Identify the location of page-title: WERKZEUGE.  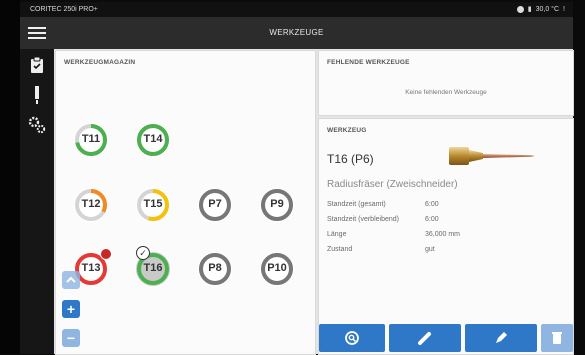
(296, 32).